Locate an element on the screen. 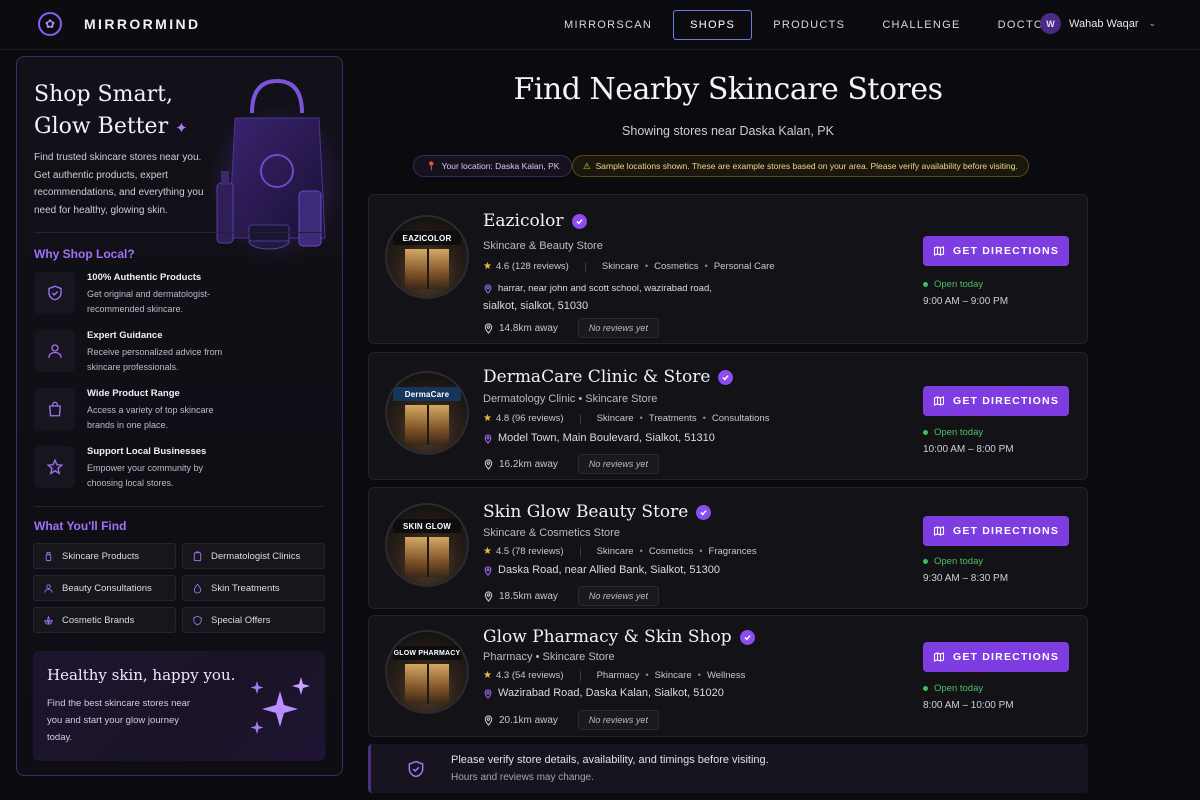  chip-label: Beauty Consultations is located at coordinates (107, 588).